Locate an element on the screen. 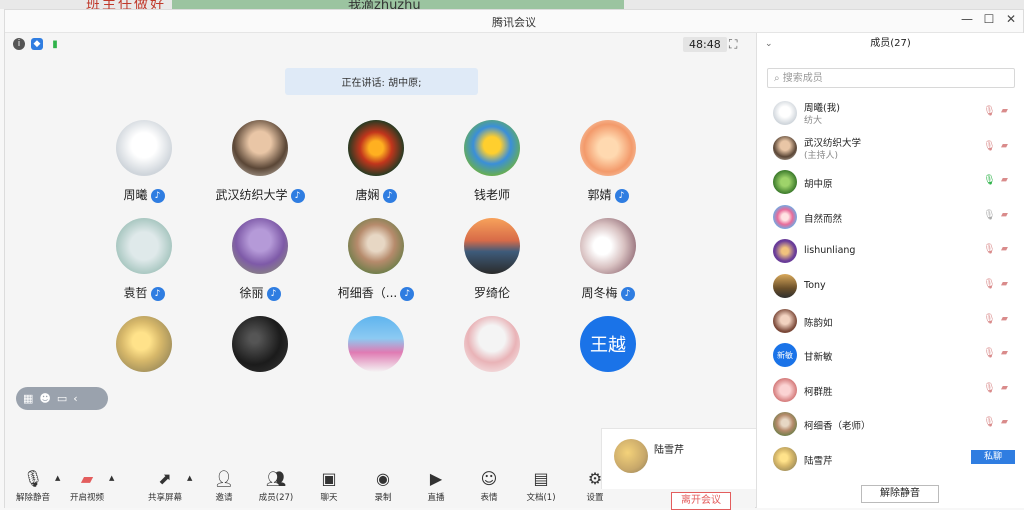  member-row: 武汉纺织大学 (主持人) 🎙︎ ▰ is located at coordinates (890, 148).